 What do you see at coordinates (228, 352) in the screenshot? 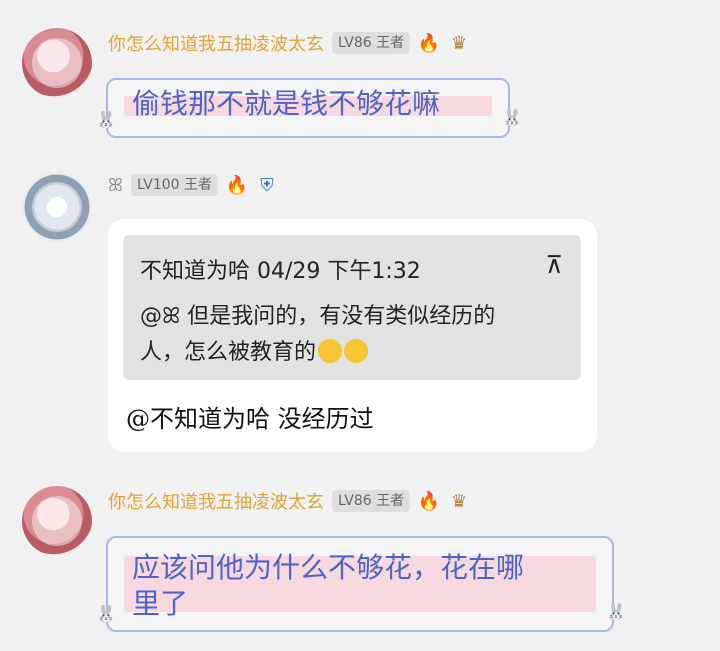
I see `quote-line: 人，怎么被教育的` at bounding box center [228, 352].